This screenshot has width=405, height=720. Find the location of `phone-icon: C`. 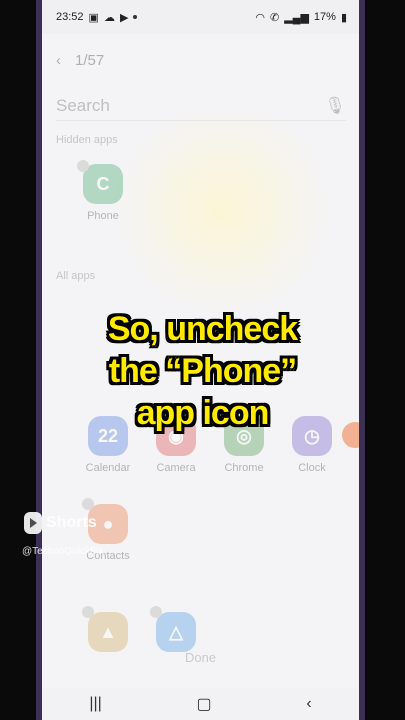

phone-icon: C is located at coordinates (103, 184).